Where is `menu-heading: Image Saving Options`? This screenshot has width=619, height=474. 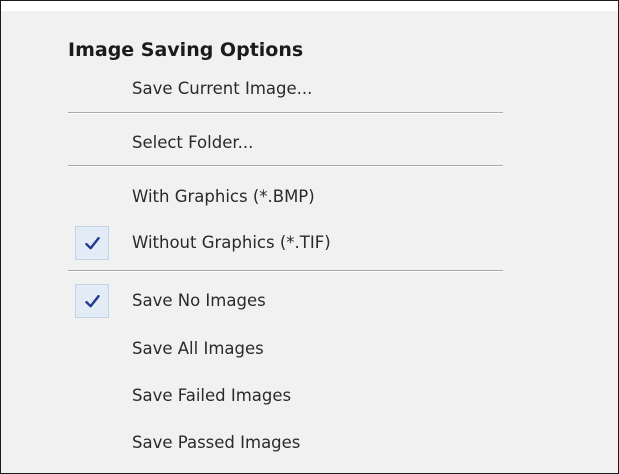
menu-heading: Image Saving Options is located at coordinates (186, 50).